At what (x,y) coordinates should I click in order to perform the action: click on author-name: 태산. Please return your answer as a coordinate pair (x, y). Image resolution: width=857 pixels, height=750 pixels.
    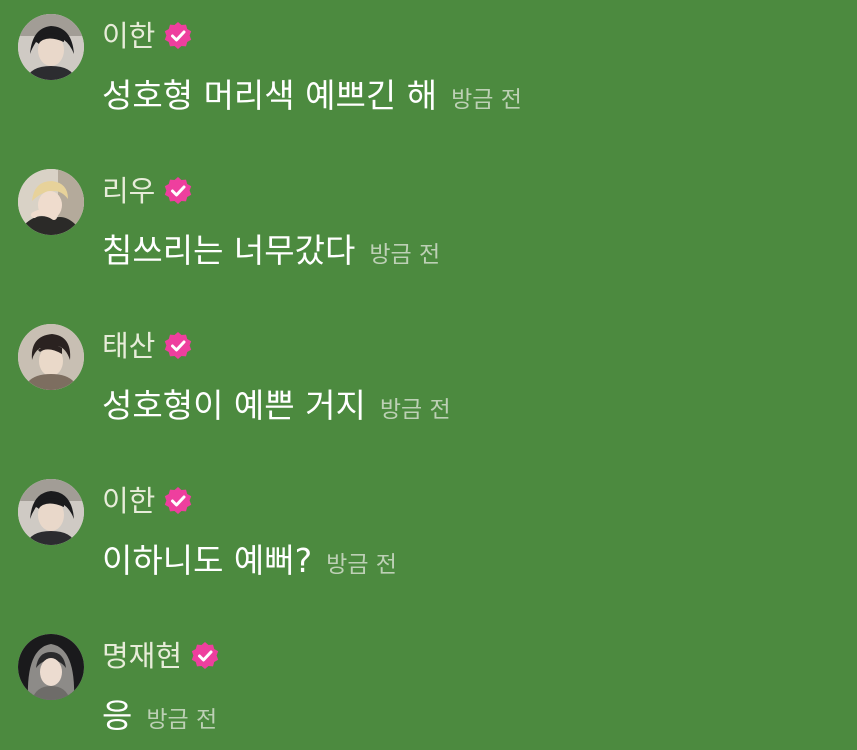
    Looking at the image, I should click on (128, 346).